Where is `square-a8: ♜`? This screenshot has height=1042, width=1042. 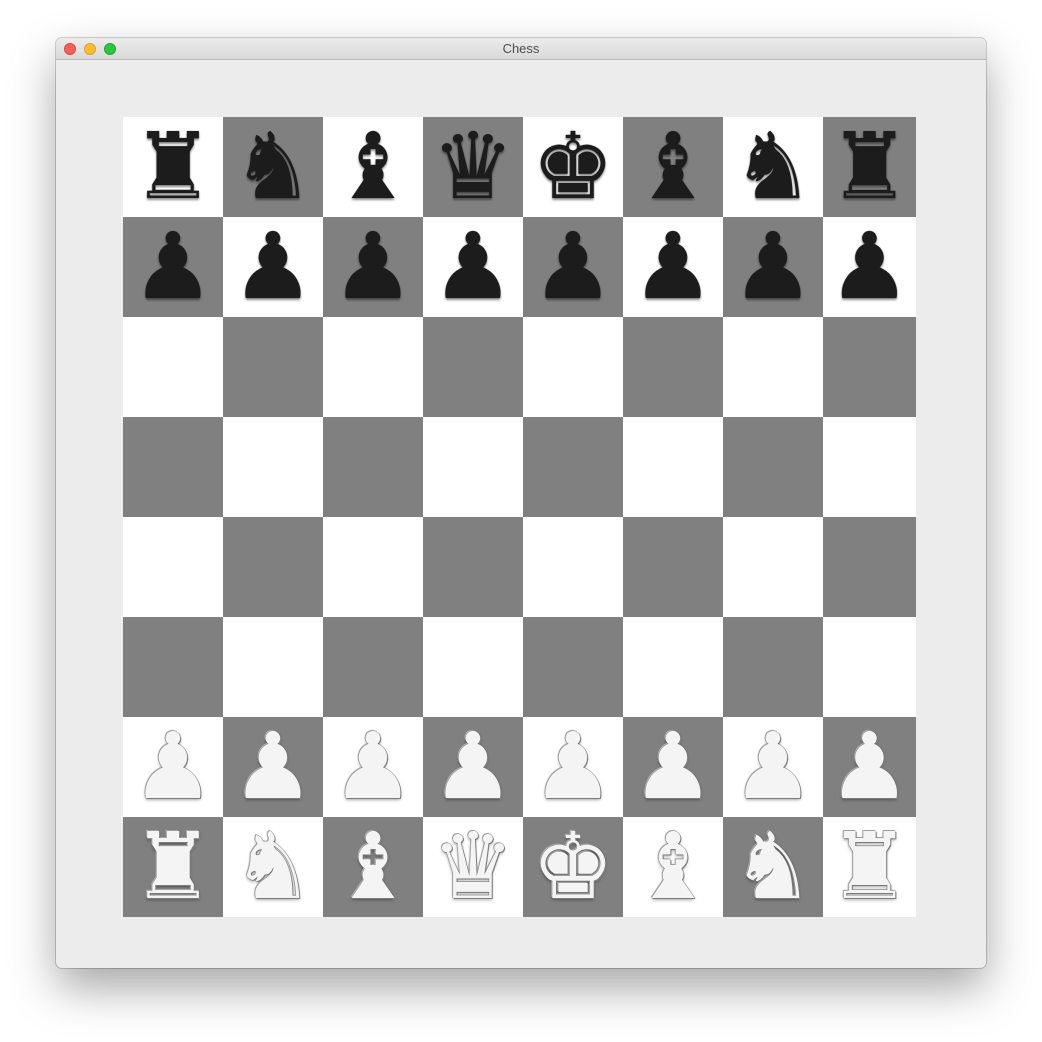 square-a8: ♜ is located at coordinates (173, 167).